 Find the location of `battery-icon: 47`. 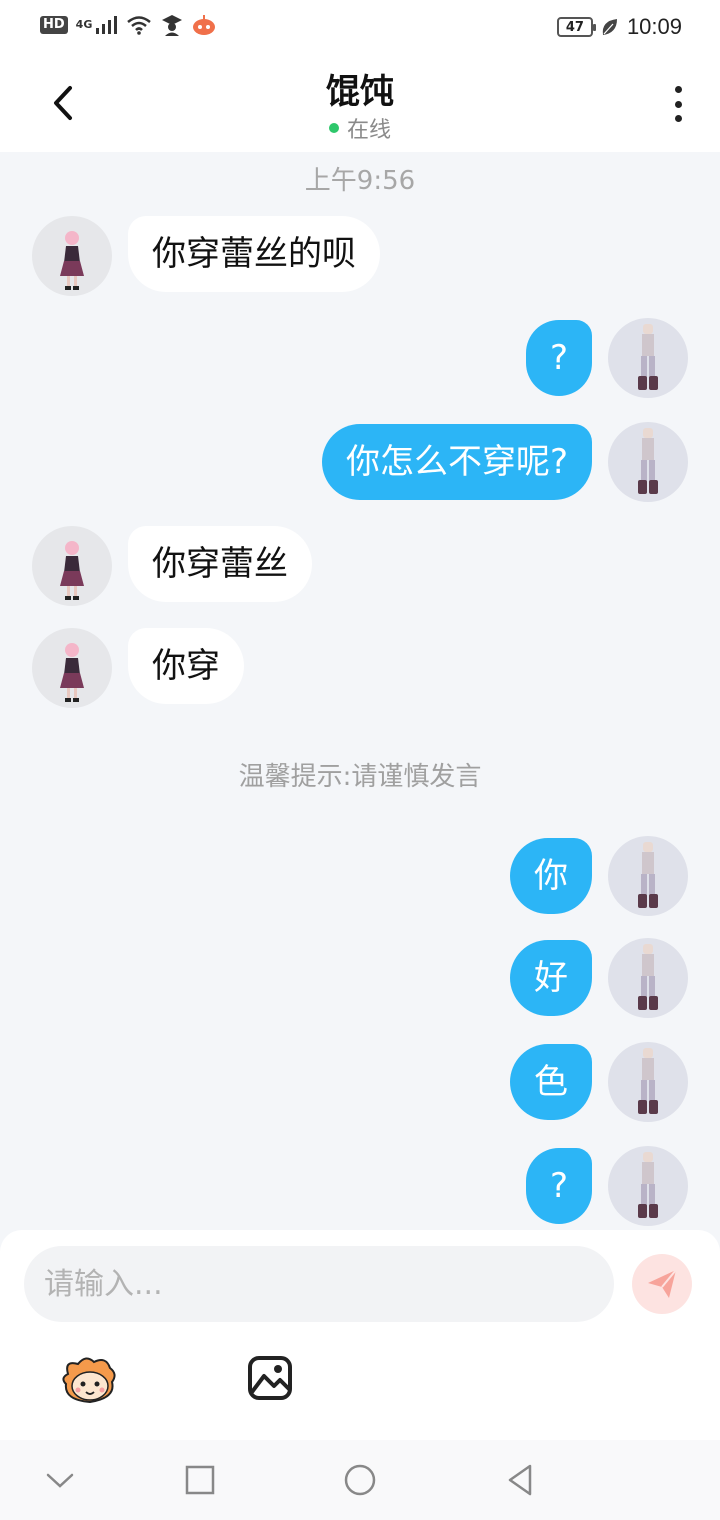

battery-icon: 47 is located at coordinates (576, 27).